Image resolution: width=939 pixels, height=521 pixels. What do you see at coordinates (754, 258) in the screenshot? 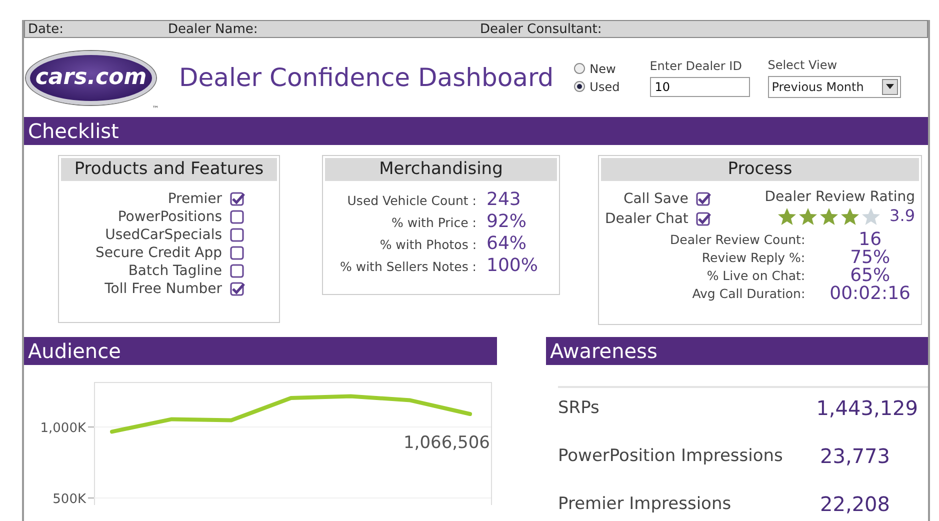
I see `metric-label: Review Reply %:` at bounding box center [754, 258].